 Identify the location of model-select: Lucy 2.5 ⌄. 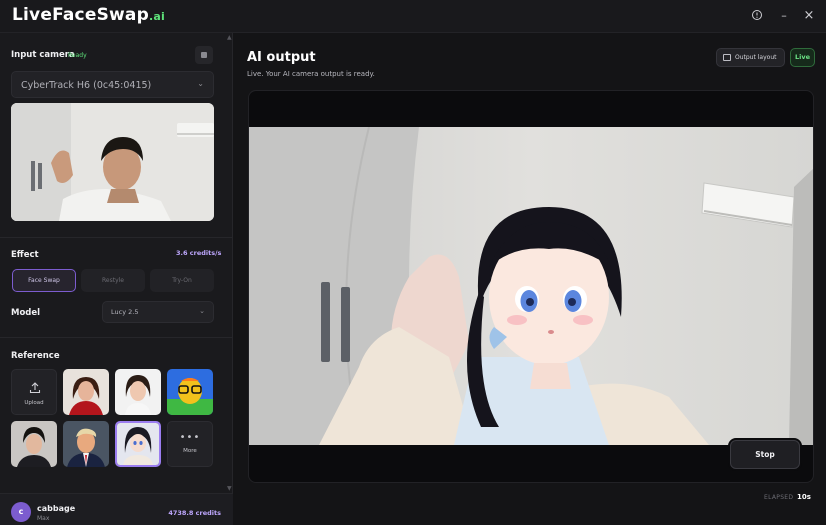
(158, 312).